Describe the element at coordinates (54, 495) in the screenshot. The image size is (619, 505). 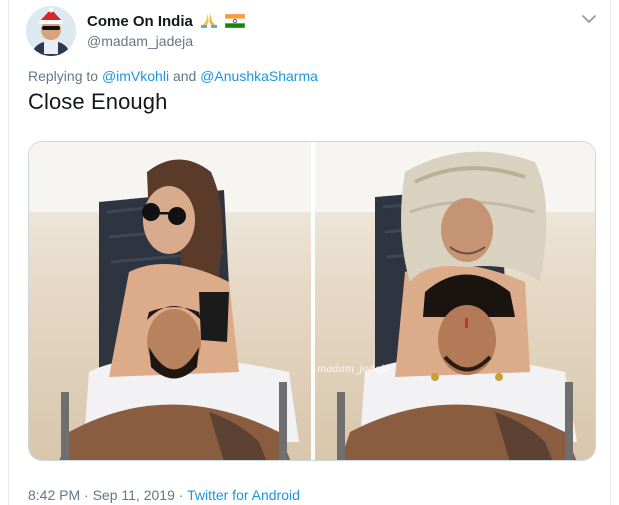
I see `tweet-time: 8:42 PM` at that location.